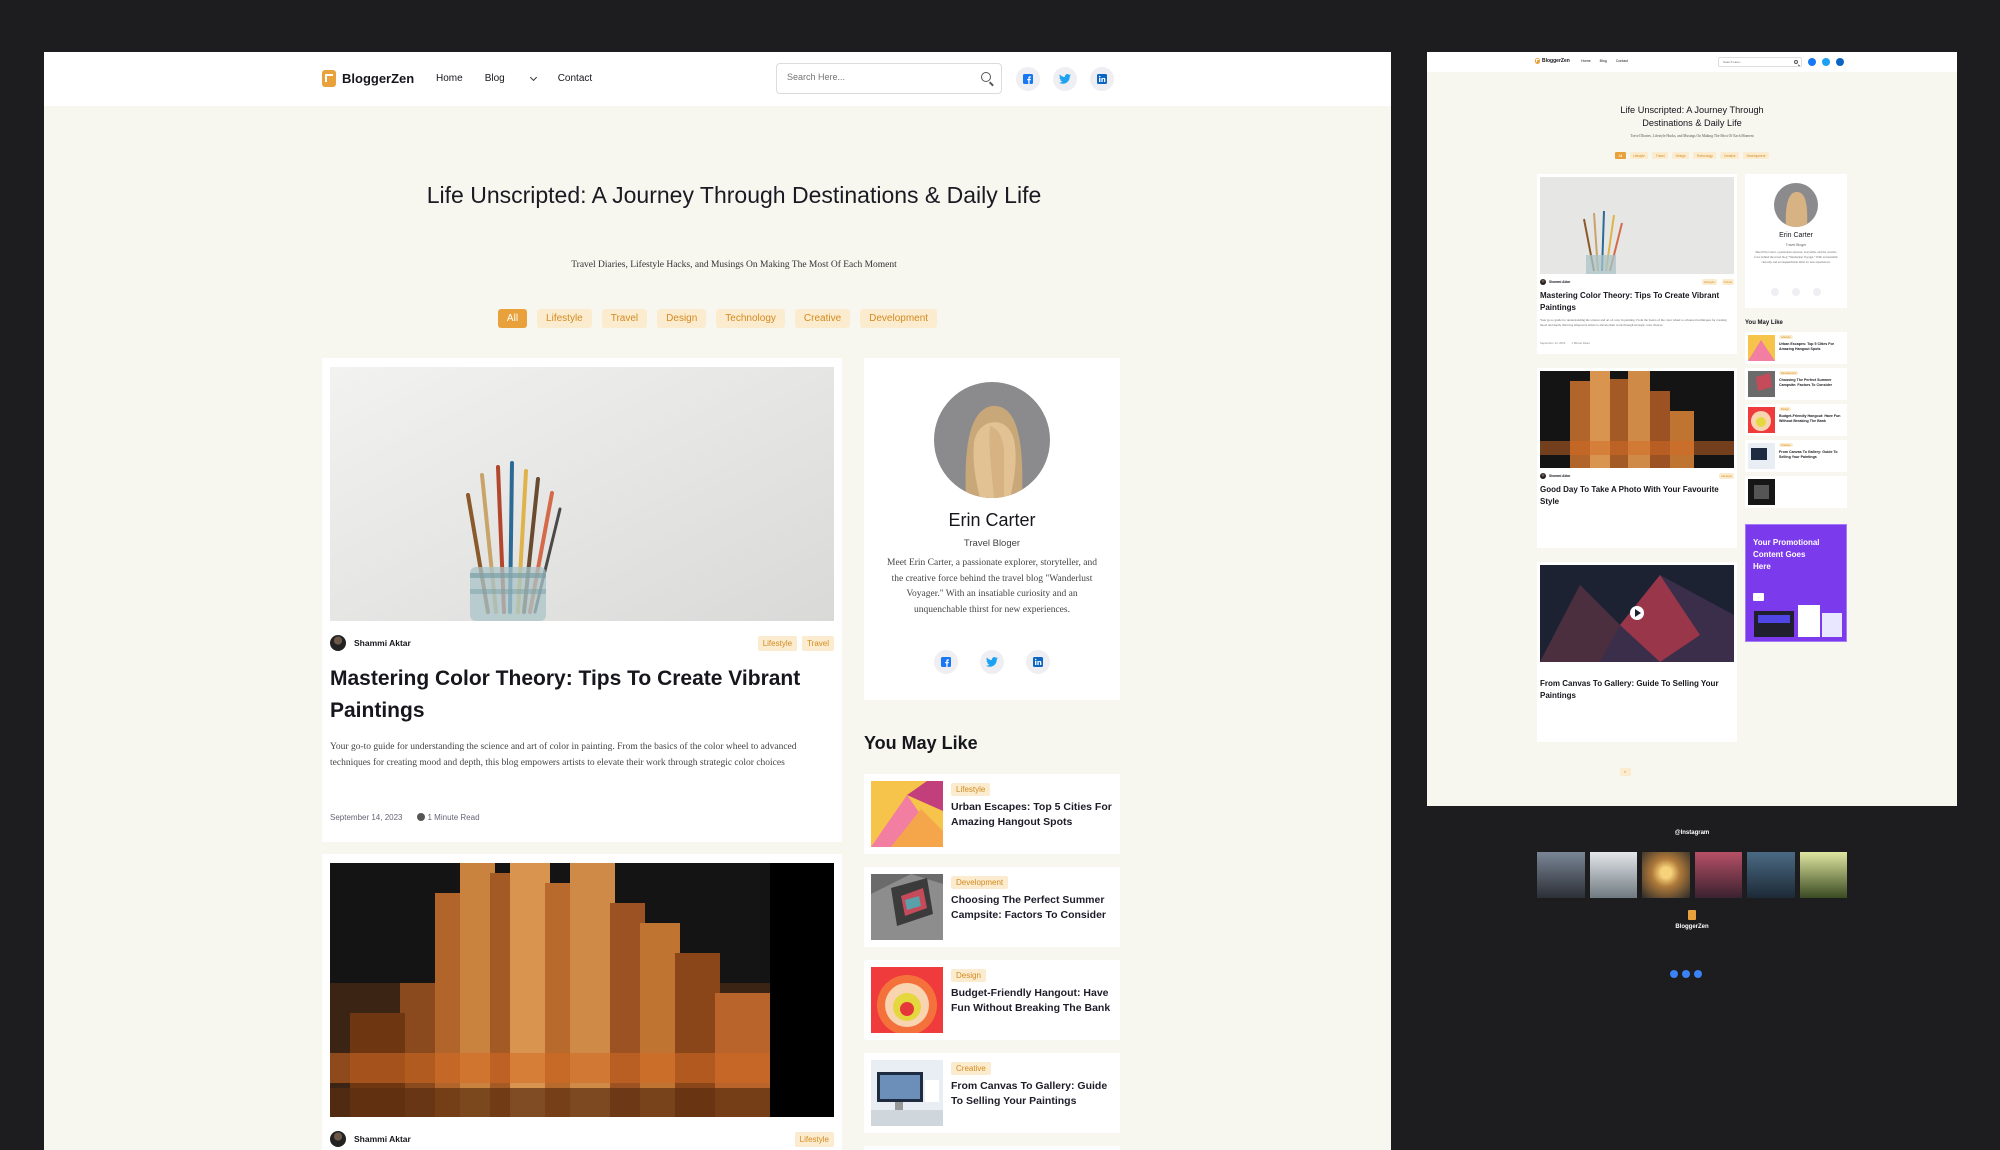 The height and width of the screenshot is (1150, 2000). I want to click on post-tag: Travel, so click(818, 643).